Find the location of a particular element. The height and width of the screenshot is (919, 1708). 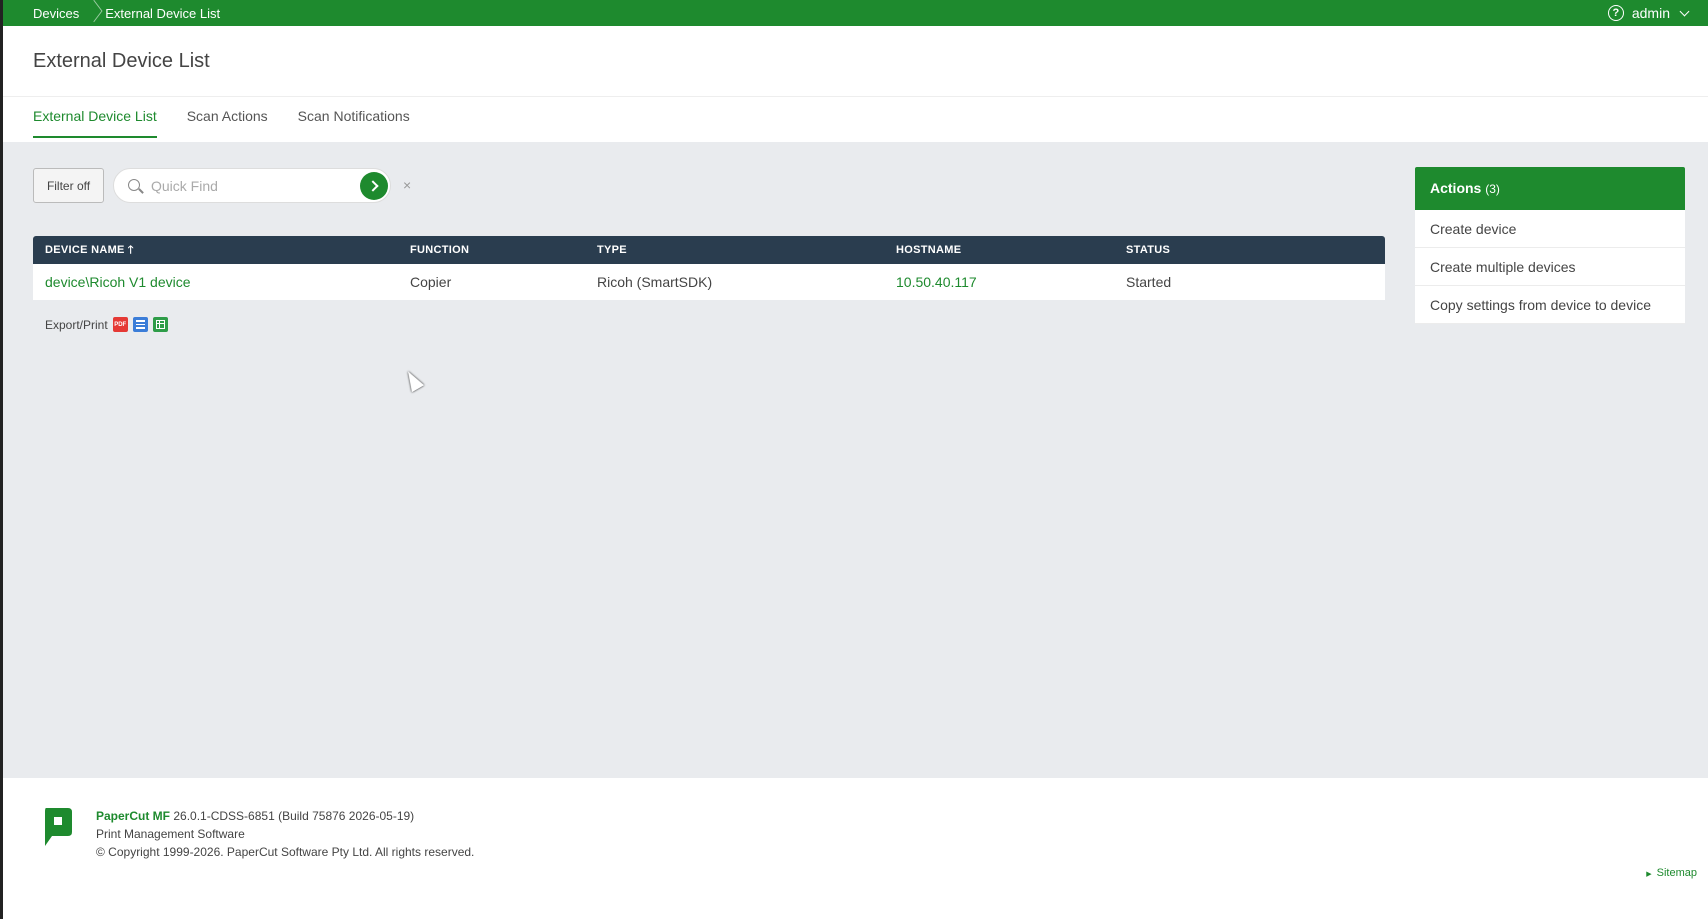

device-function: Copier is located at coordinates (431, 282).